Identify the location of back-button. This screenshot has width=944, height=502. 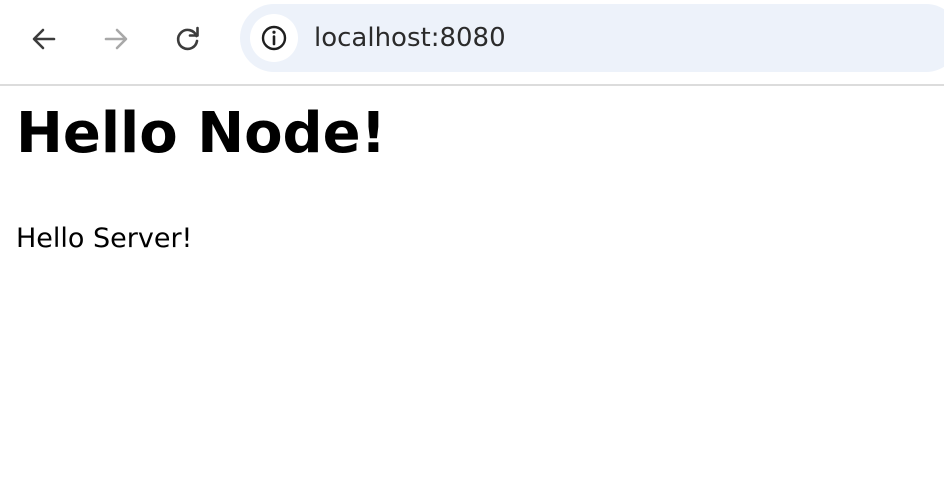
(44, 39).